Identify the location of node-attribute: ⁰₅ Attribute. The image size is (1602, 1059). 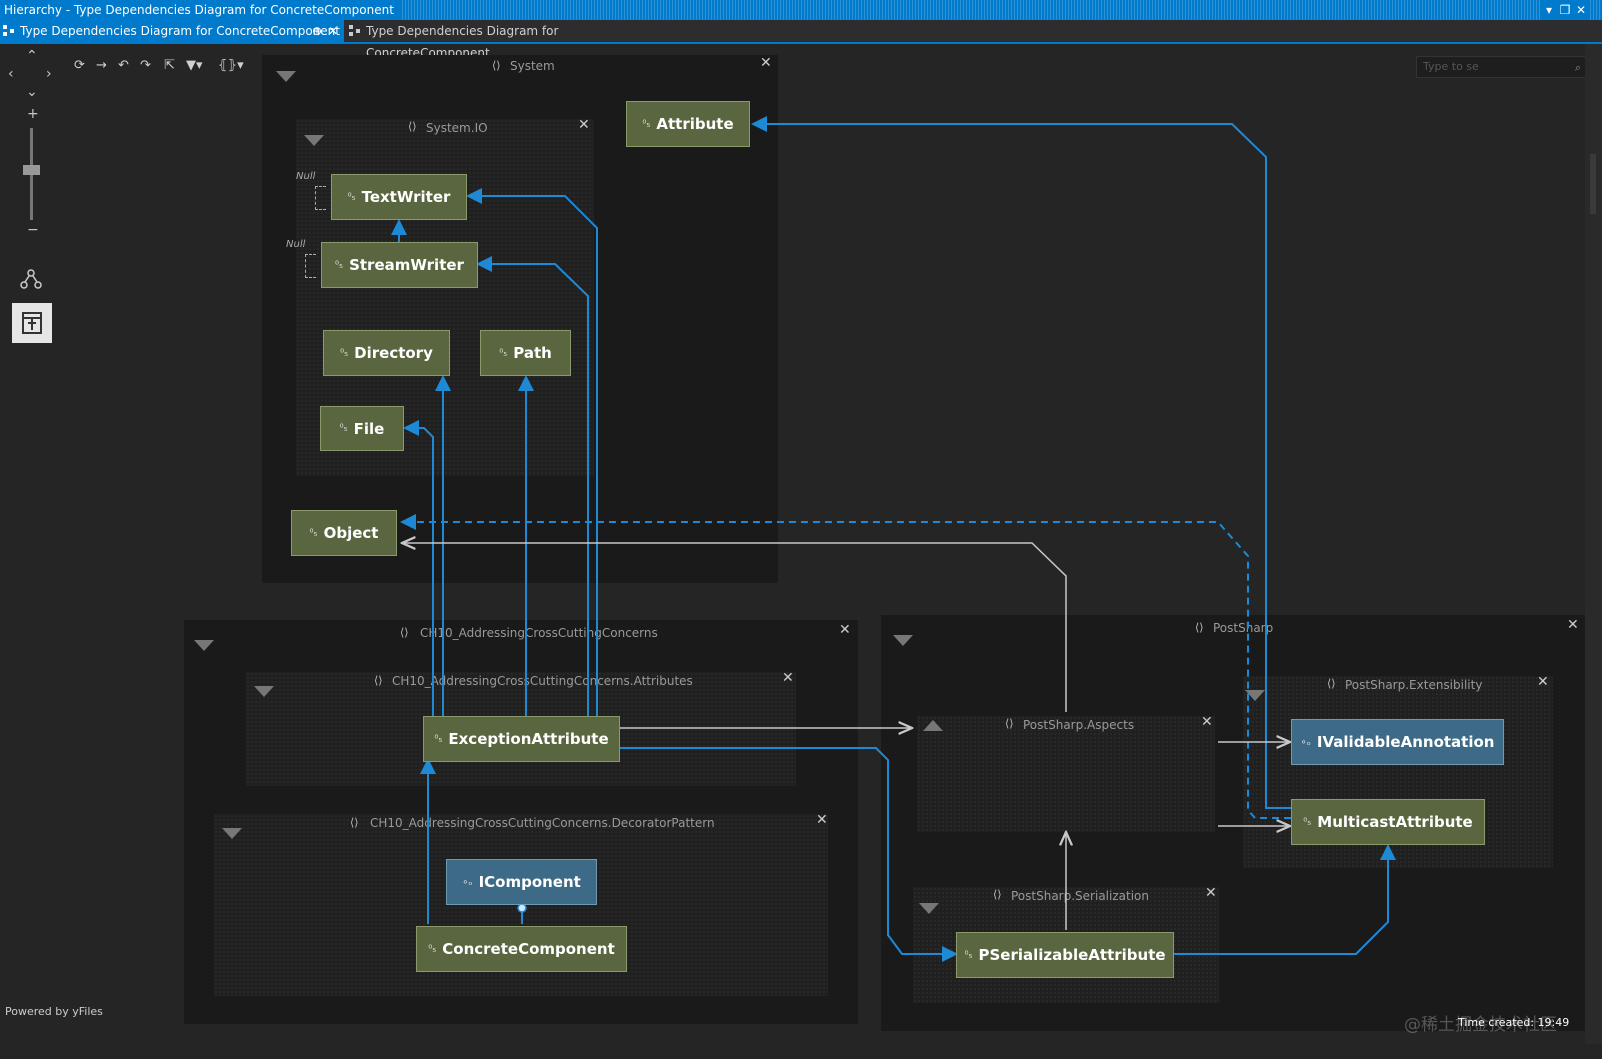
(688, 124).